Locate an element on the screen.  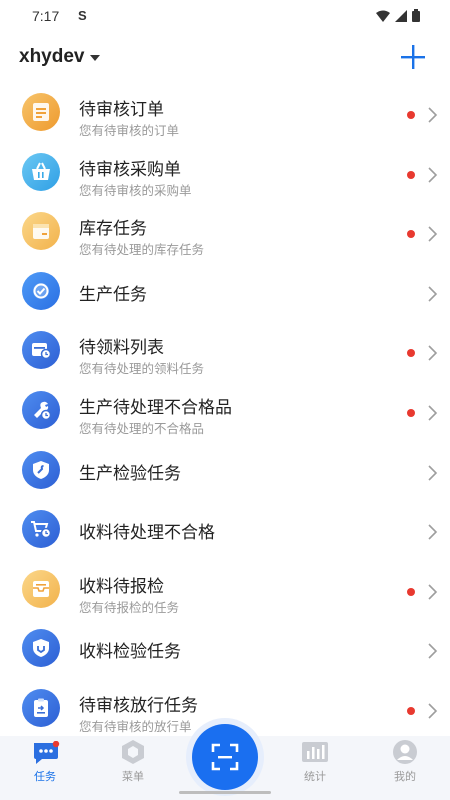
task-title: 待审核采购单 is located at coordinates (130, 169).